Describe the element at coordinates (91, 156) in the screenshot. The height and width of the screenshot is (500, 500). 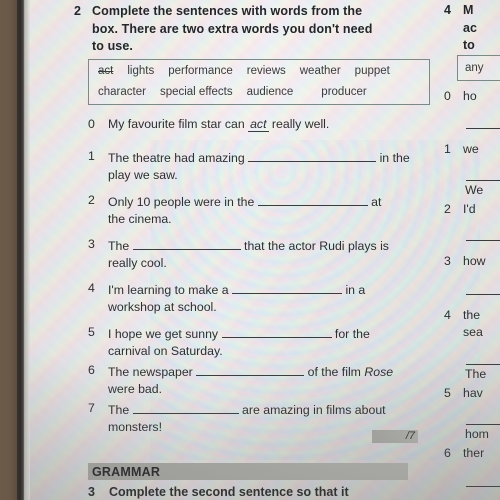
I see `question-number-1: 1` at that location.